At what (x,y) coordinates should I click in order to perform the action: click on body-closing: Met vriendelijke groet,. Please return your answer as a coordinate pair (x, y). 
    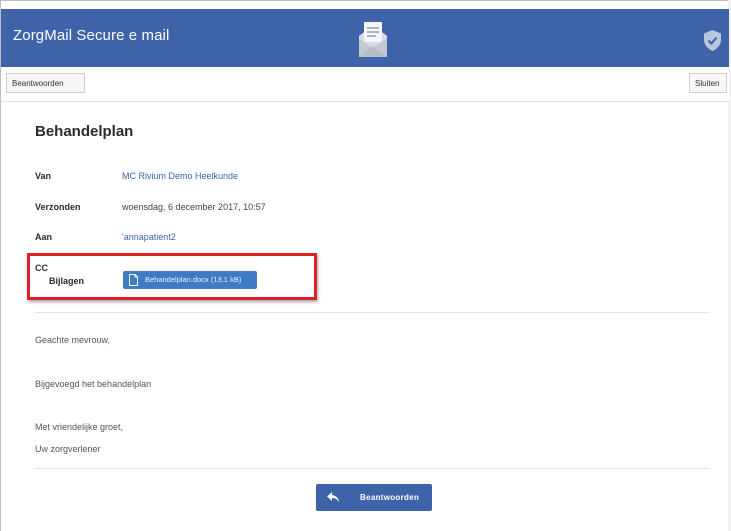
    Looking at the image, I should click on (79, 427).